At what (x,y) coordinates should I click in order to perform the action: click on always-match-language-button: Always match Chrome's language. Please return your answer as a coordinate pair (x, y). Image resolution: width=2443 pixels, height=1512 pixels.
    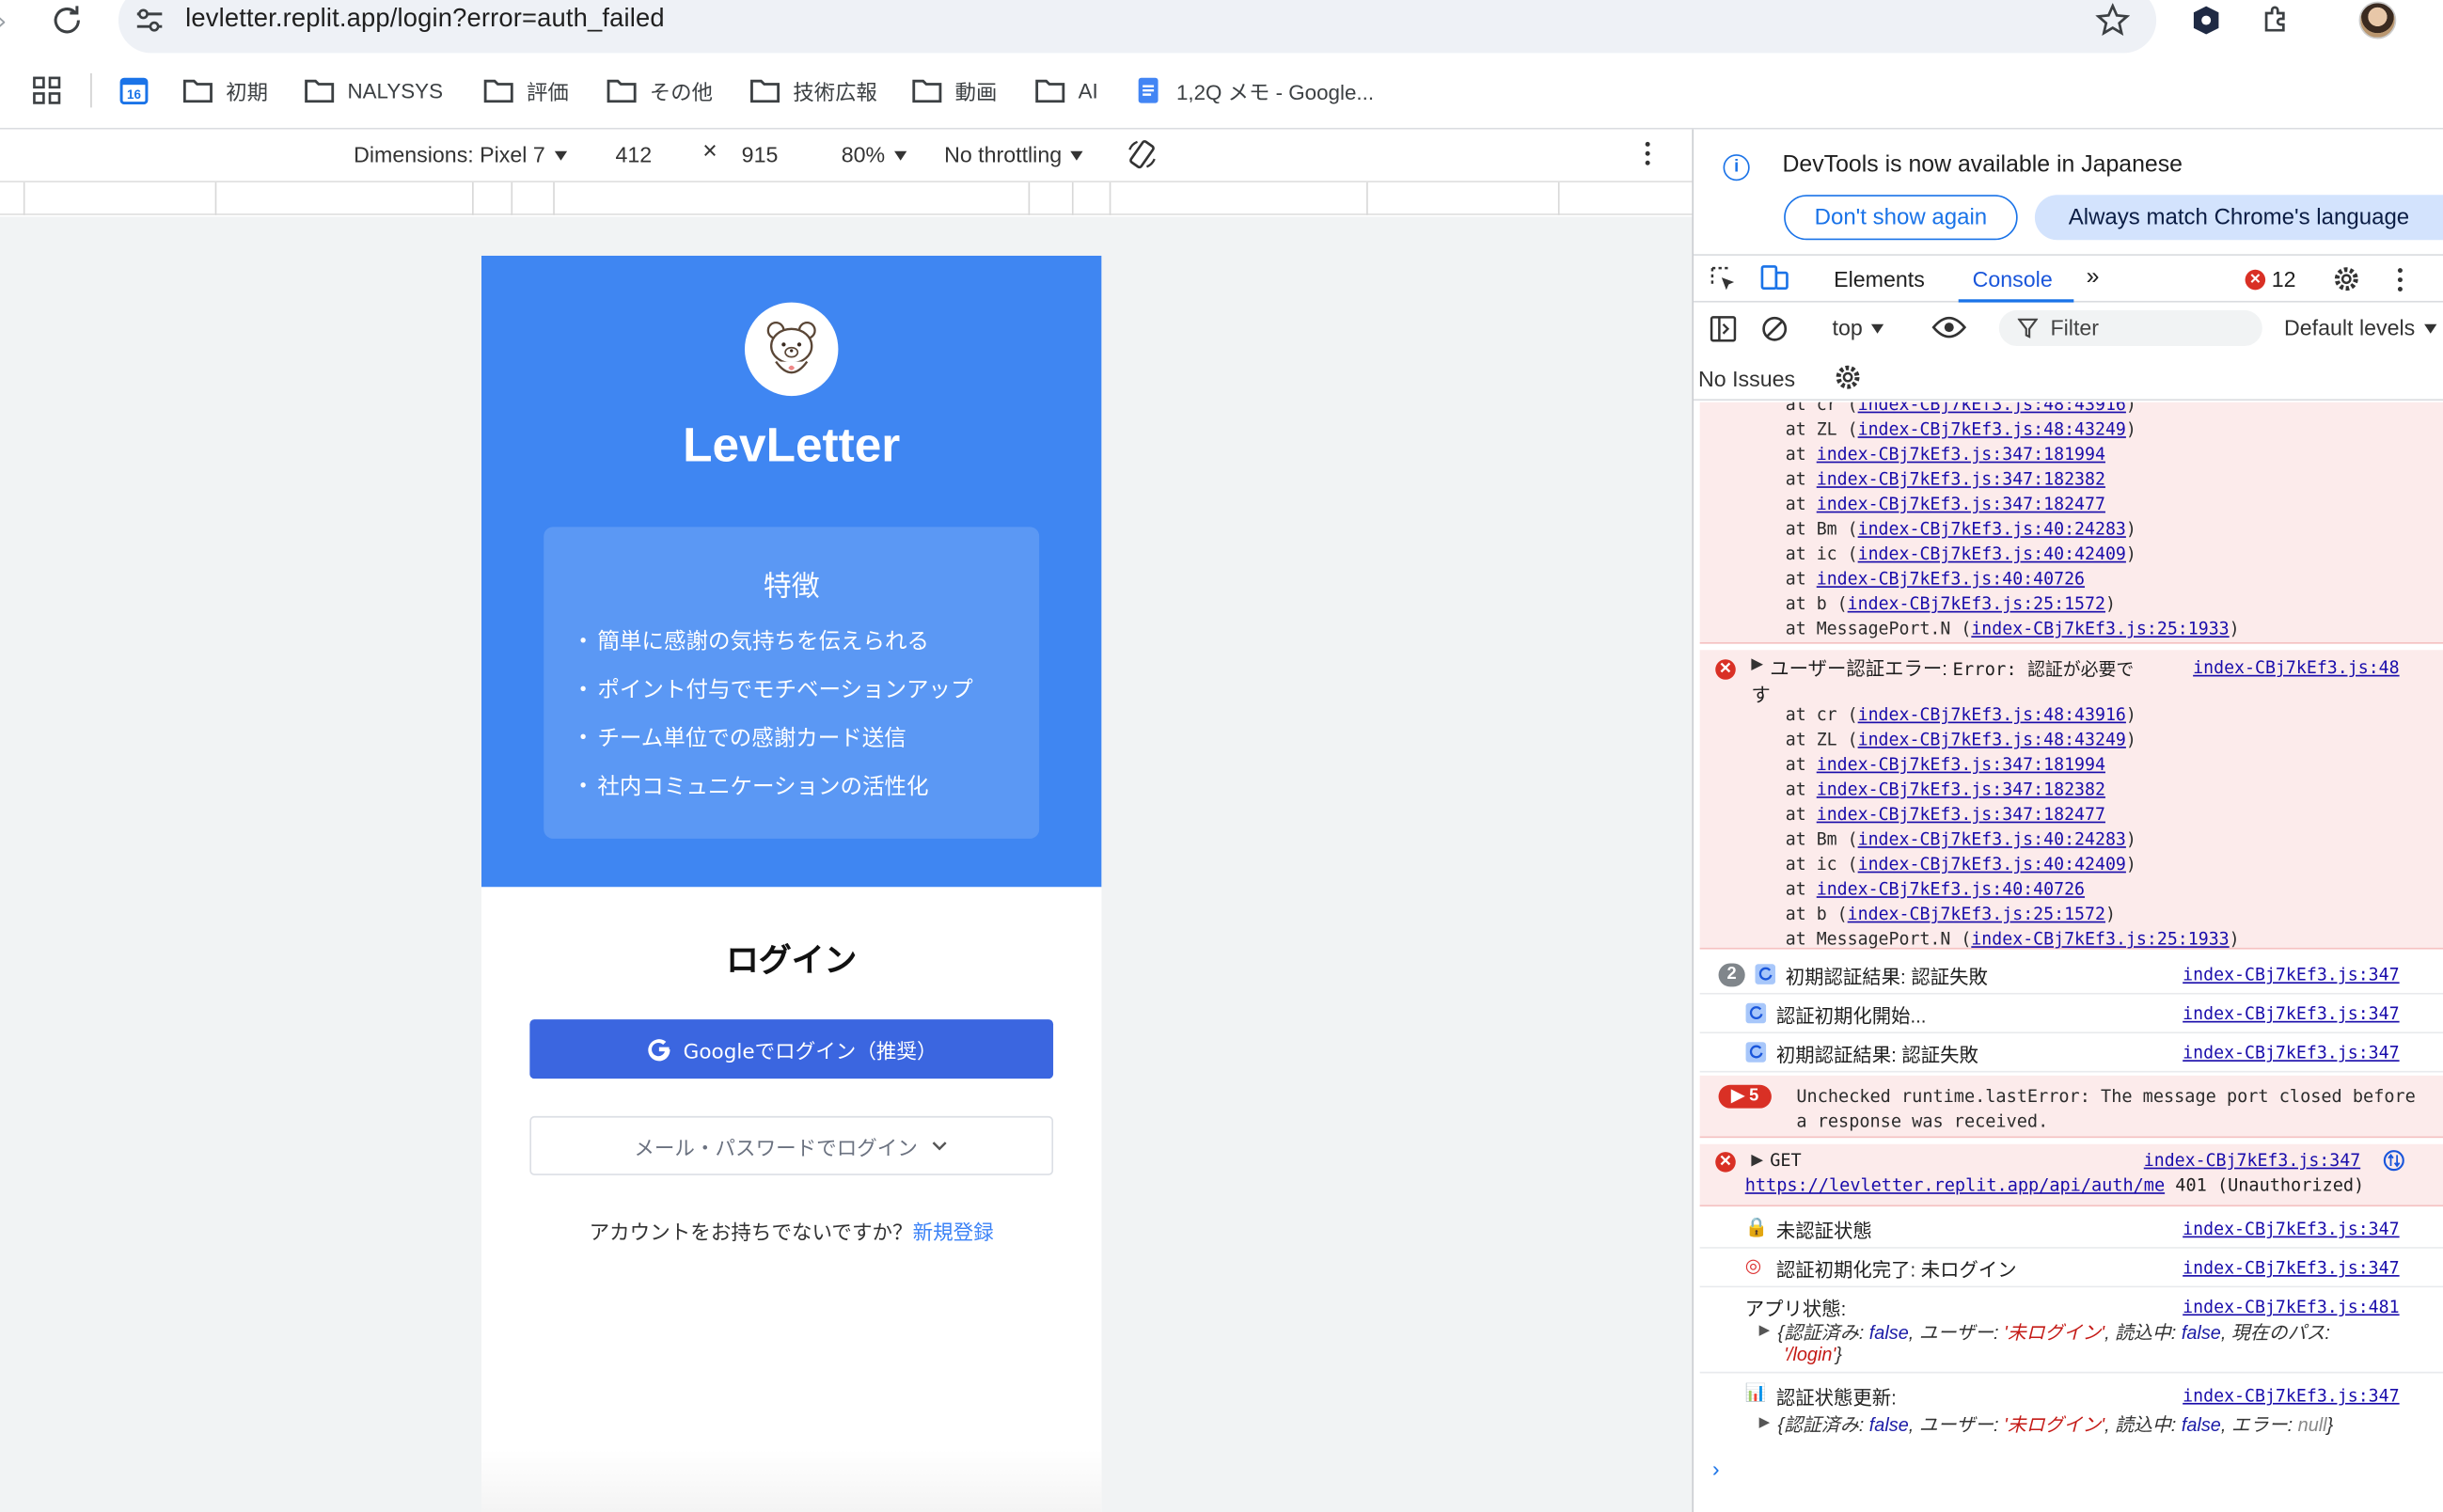
    Looking at the image, I should click on (2239, 218).